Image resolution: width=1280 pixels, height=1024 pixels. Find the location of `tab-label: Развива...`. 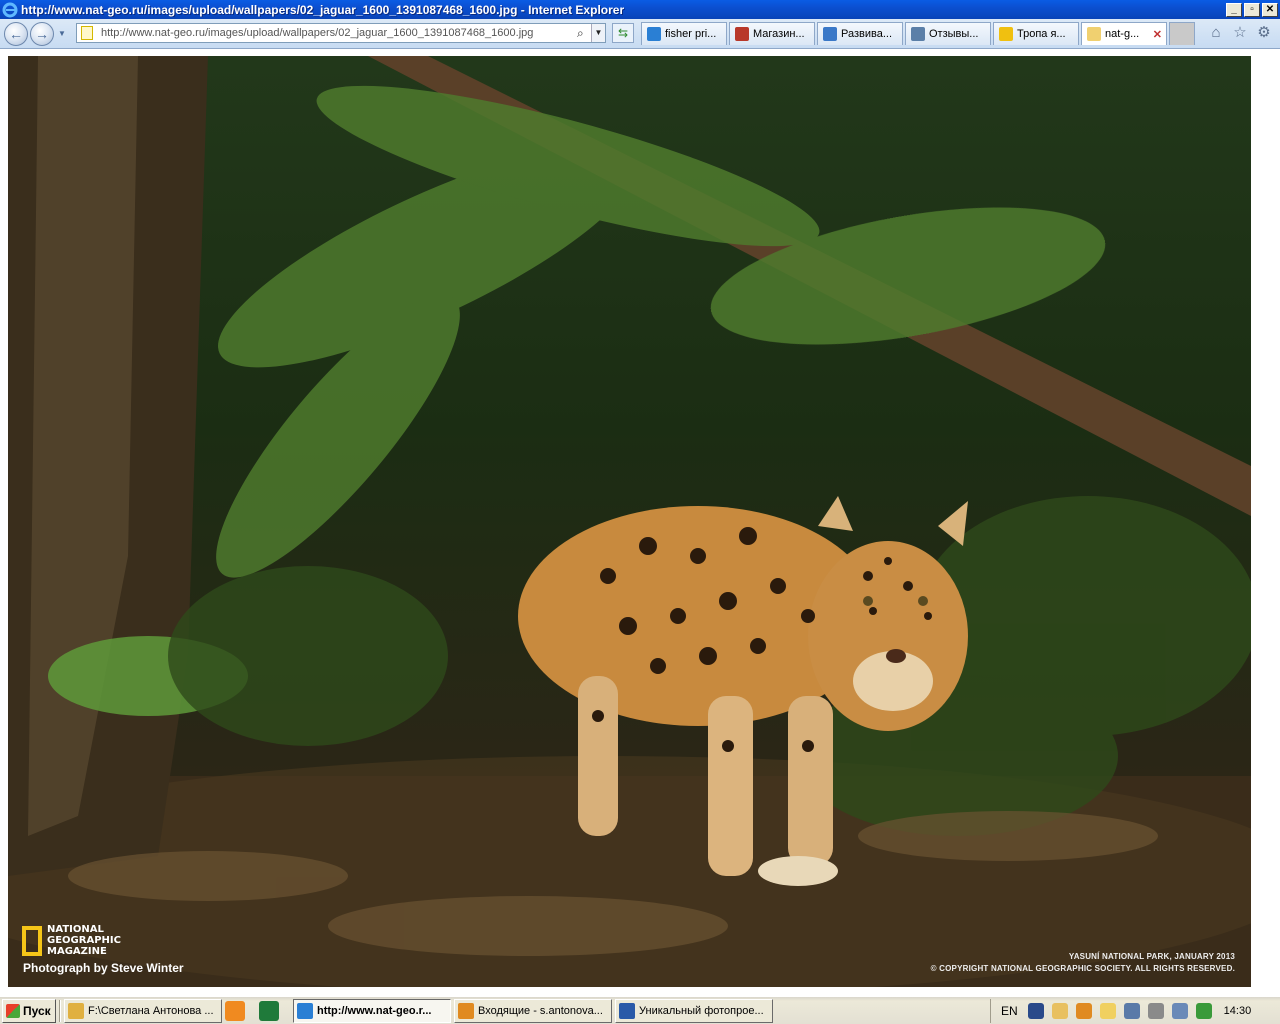

tab-label: Развива... is located at coordinates (867, 34).